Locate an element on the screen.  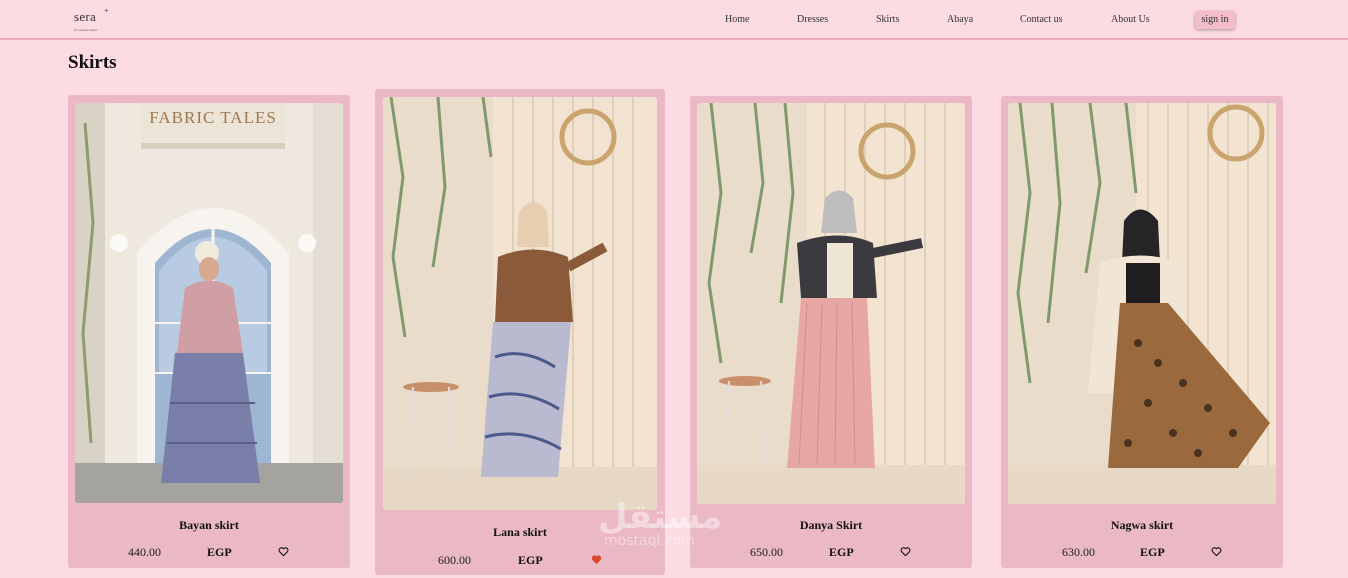
product-name: Bayan skirt is located at coordinates (209, 525).